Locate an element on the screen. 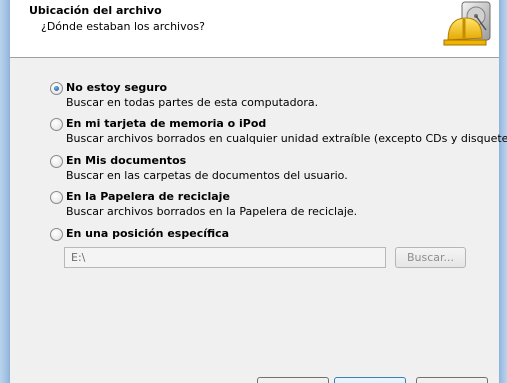 This screenshot has width=507, height=383. option-specific-location-label: En una posición específica is located at coordinates (148, 233).